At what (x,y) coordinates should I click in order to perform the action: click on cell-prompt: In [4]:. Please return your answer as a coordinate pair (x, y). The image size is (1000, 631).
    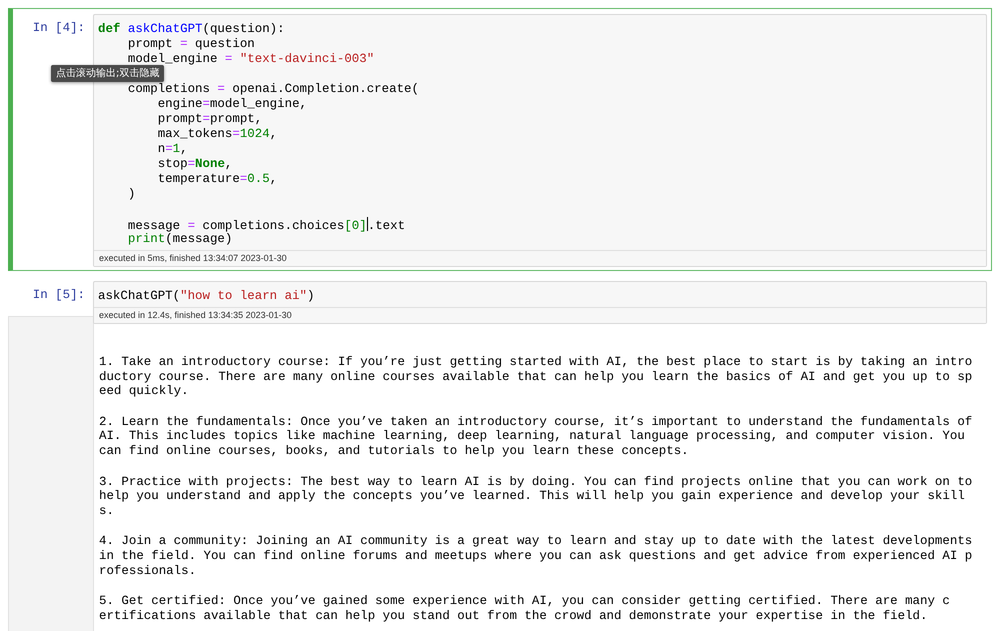
    Looking at the image, I should click on (59, 28).